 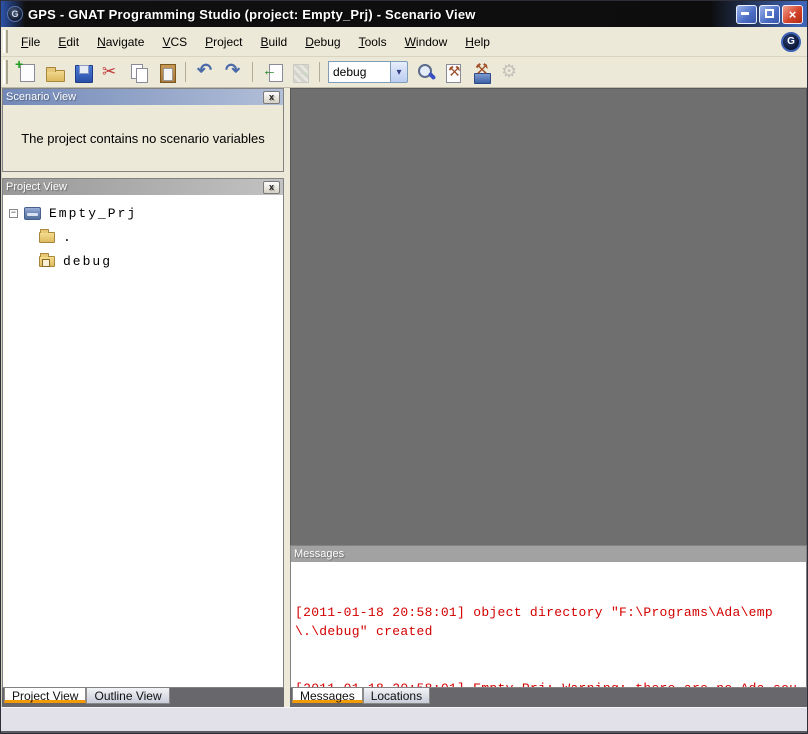 I want to click on search-icon, so click(x=425, y=72).